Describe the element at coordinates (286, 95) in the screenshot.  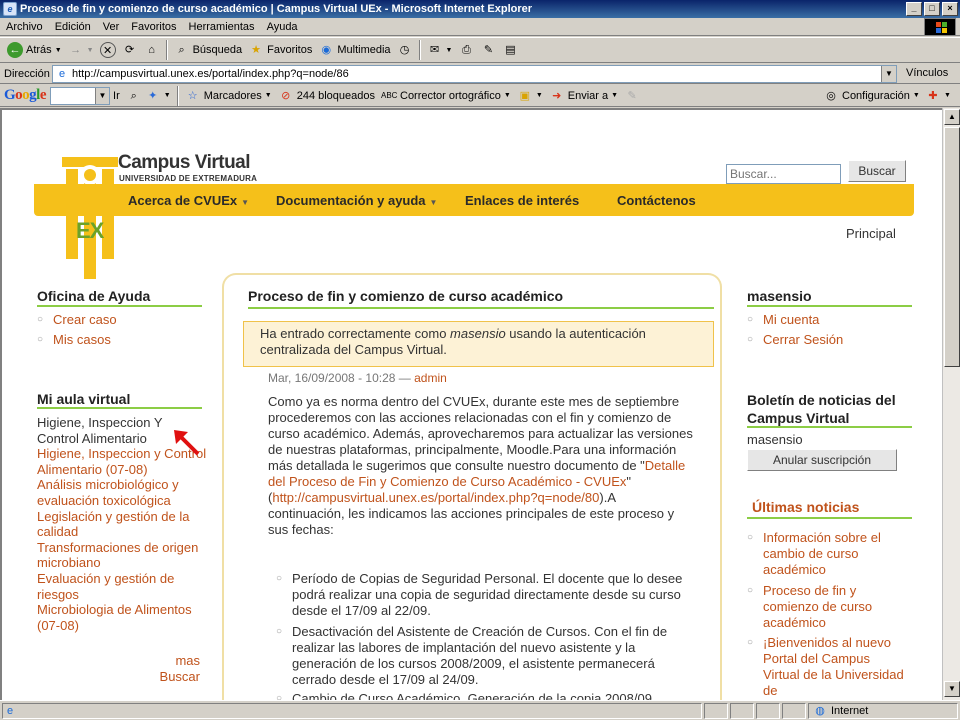
I see `popup-blocked-icon: ⊘` at that location.